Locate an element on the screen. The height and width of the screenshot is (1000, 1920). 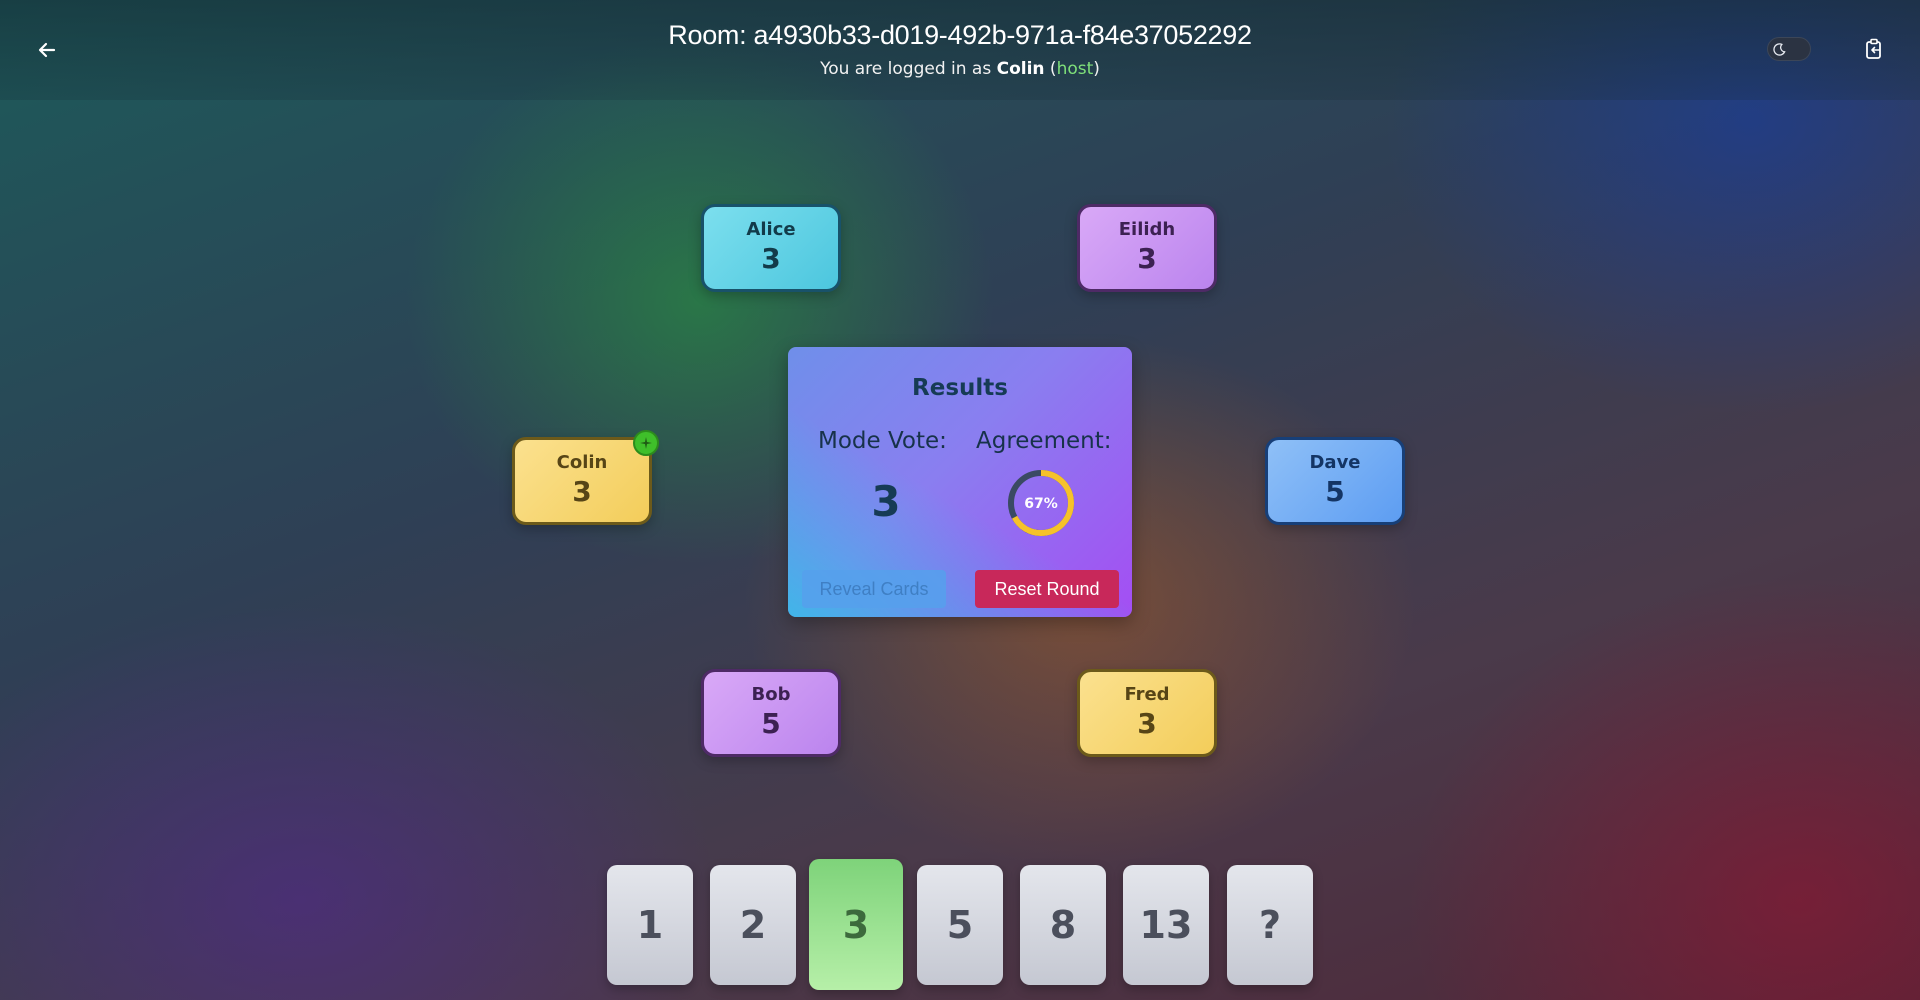
agreement-donut: 67% is located at coordinates (1041, 503).